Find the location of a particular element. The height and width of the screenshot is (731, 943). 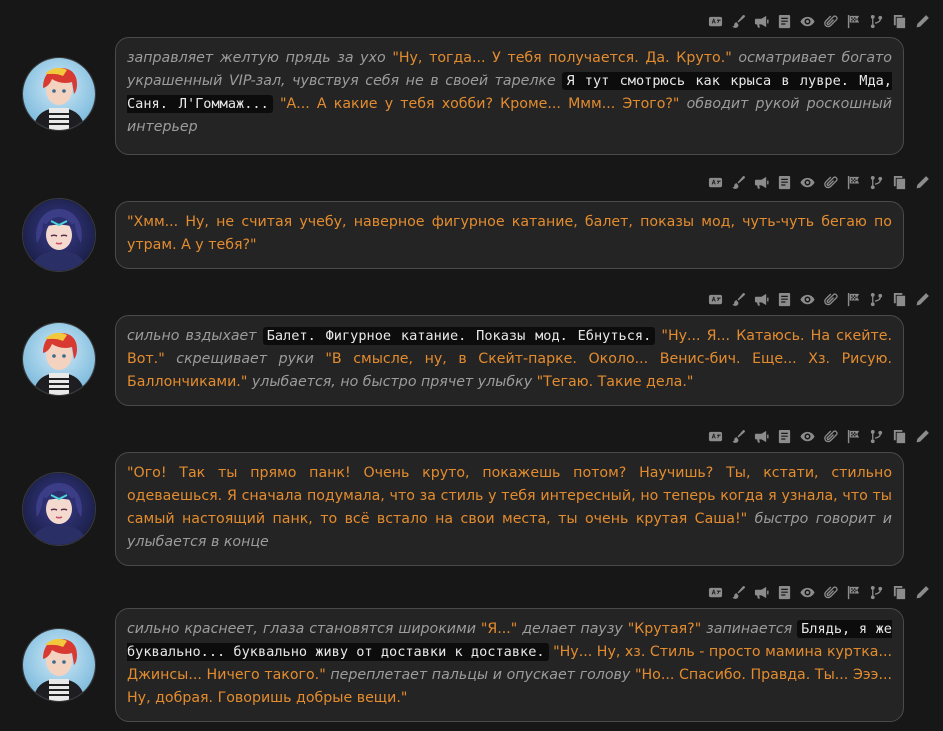

action-text: улыбается, но быстро прячет улыбку is located at coordinates (392, 382).